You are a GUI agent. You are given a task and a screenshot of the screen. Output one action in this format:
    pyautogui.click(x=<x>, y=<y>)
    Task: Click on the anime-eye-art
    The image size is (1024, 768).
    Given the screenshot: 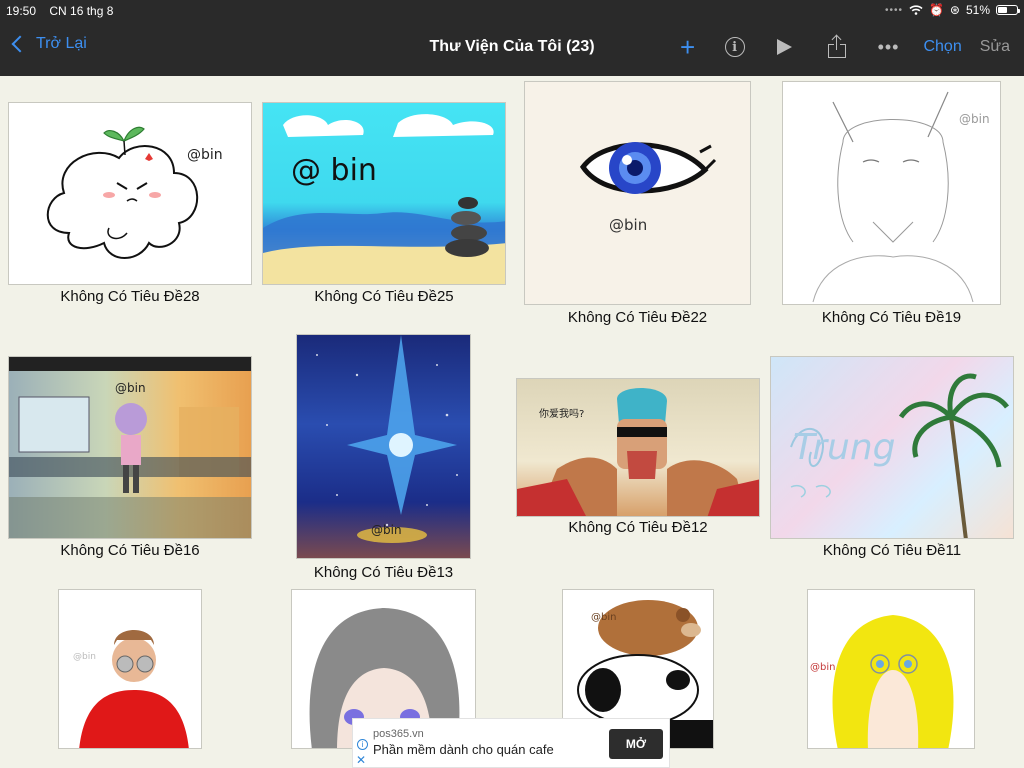 What is the action you would take?
    pyautogui.click(x=648, y=168)
    